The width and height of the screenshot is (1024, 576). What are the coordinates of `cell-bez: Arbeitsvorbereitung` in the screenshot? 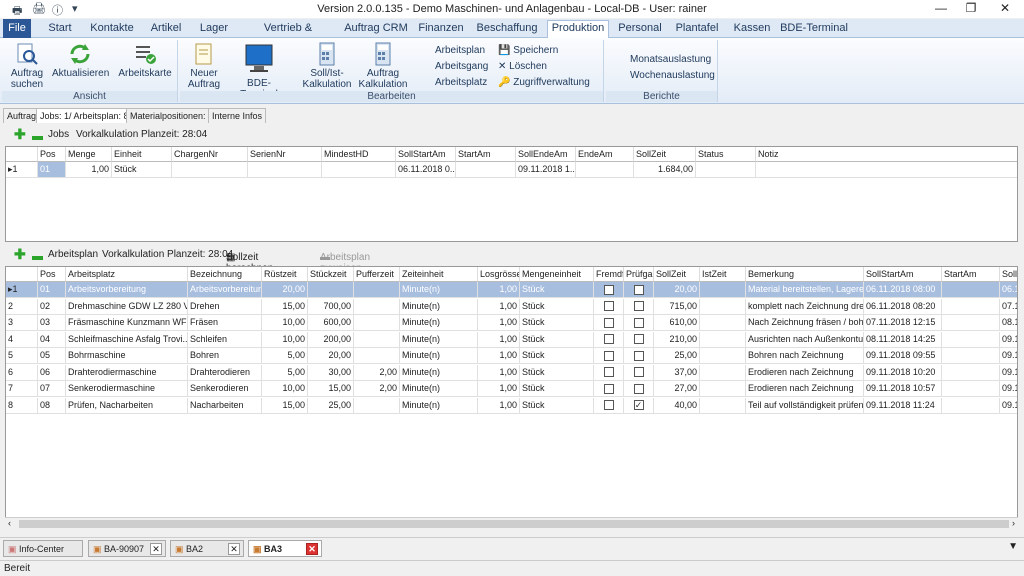 It's located at (225, 290).